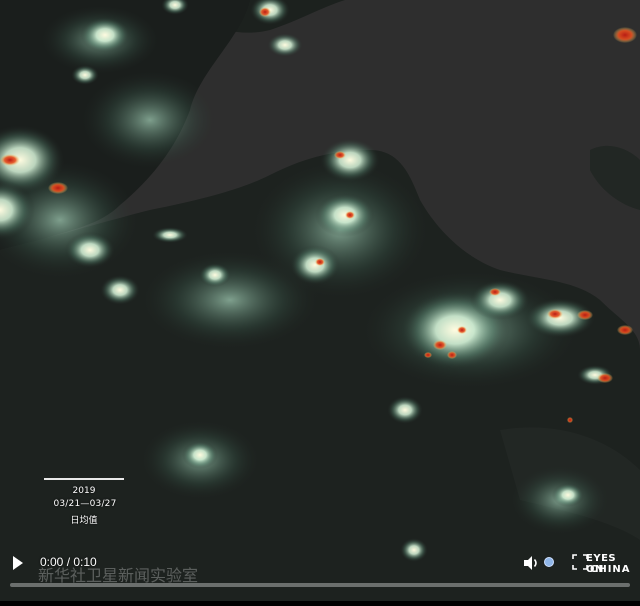 This screenshot has height=606, width=640. What do you see at coordinates (320, 585) in the screenshot?
I see `progress-bar` at bounding box center [320, 585].